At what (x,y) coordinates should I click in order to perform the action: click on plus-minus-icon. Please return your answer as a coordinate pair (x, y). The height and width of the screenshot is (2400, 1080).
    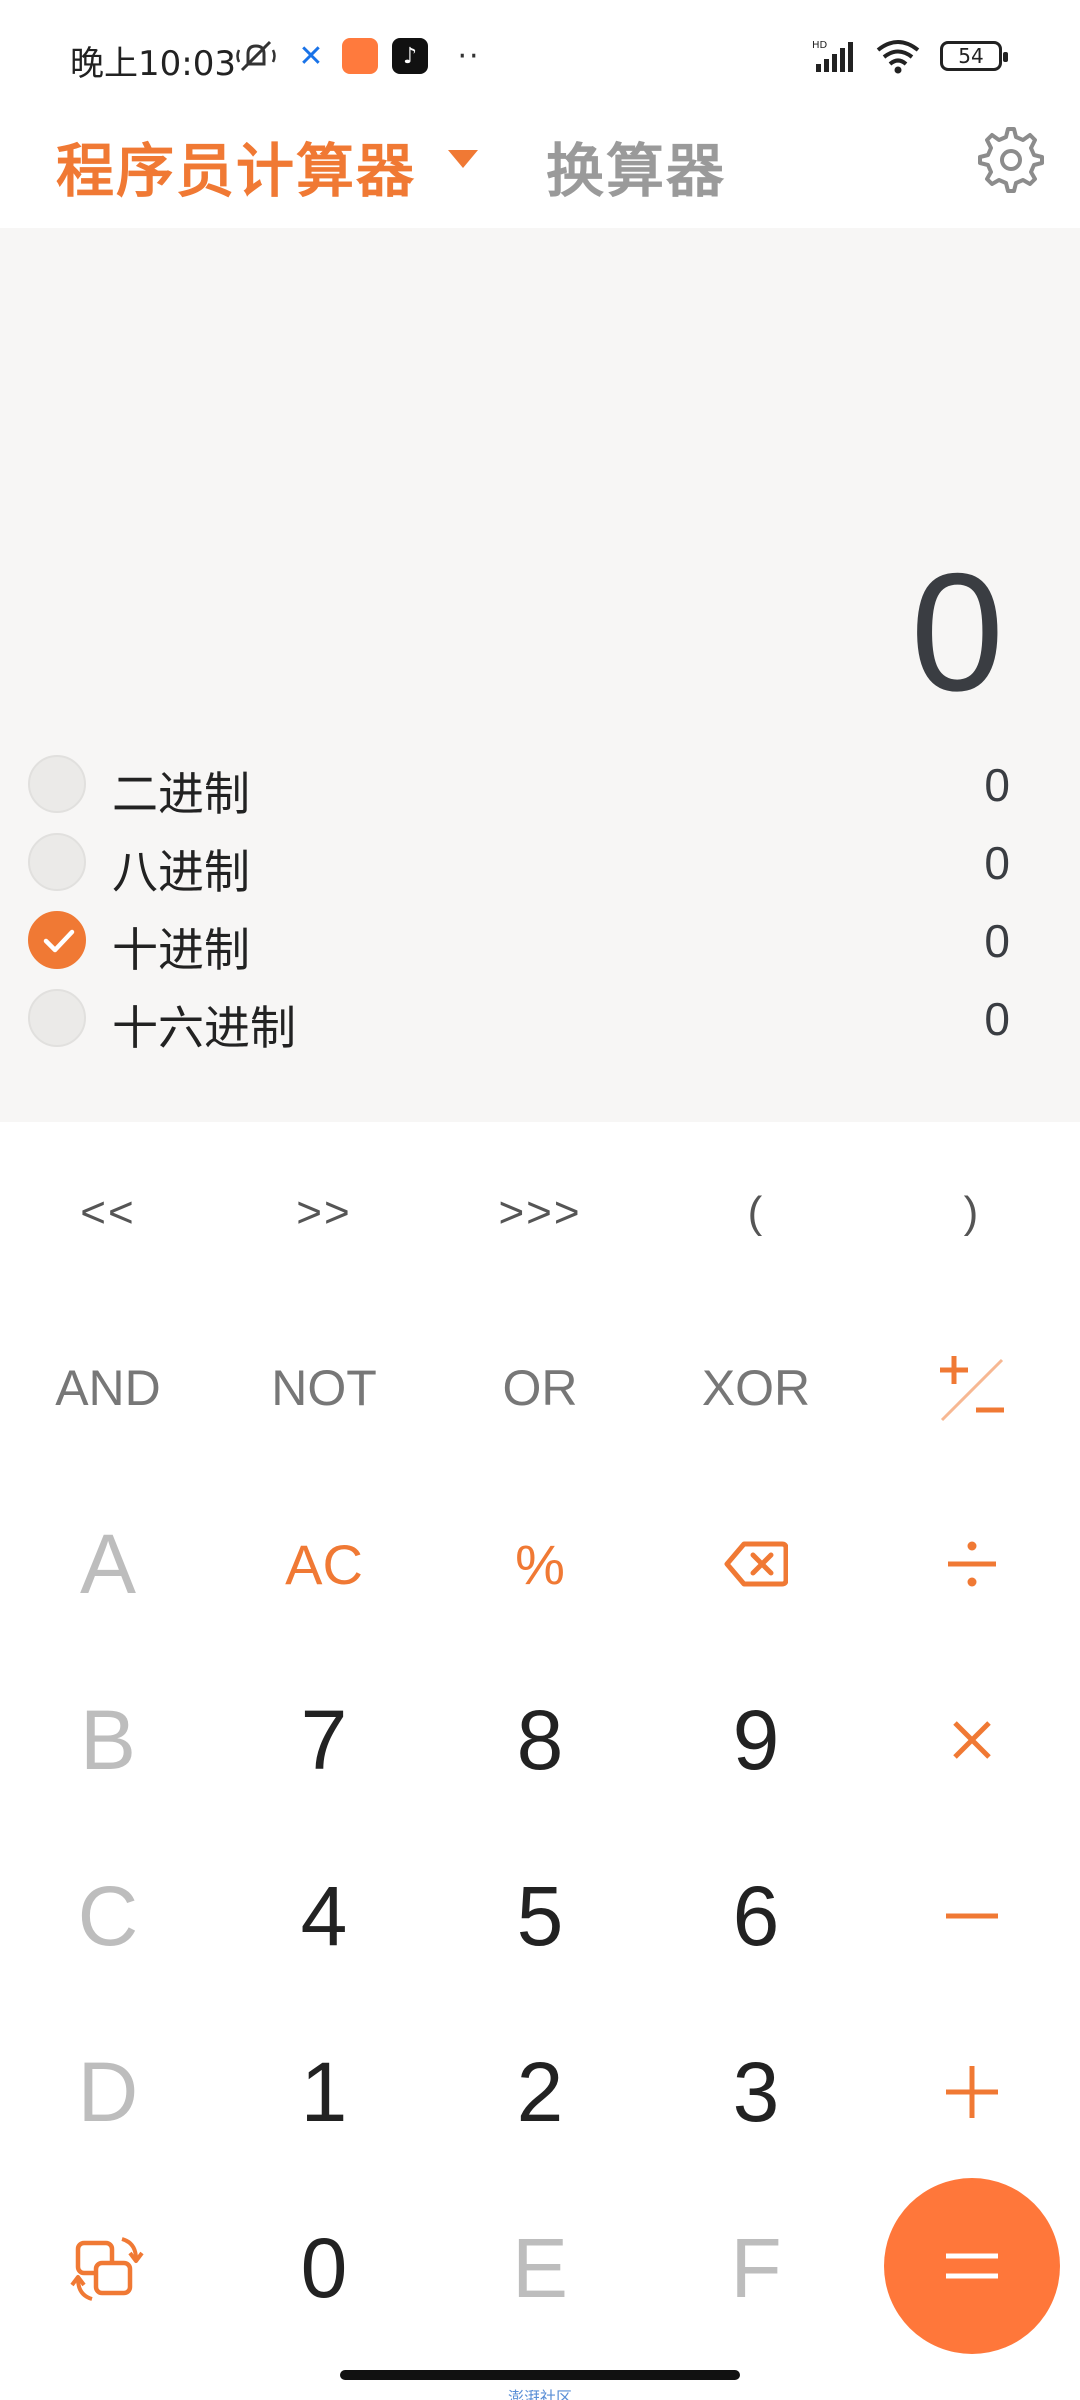
    Looking at the image, I should click on (972, 1389).